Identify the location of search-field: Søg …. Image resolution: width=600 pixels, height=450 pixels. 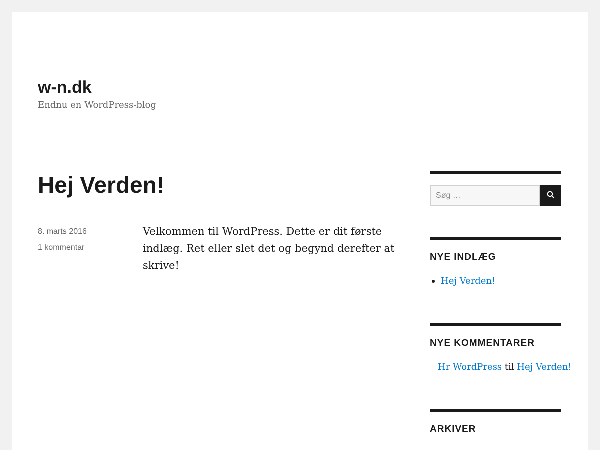
(485, 195).